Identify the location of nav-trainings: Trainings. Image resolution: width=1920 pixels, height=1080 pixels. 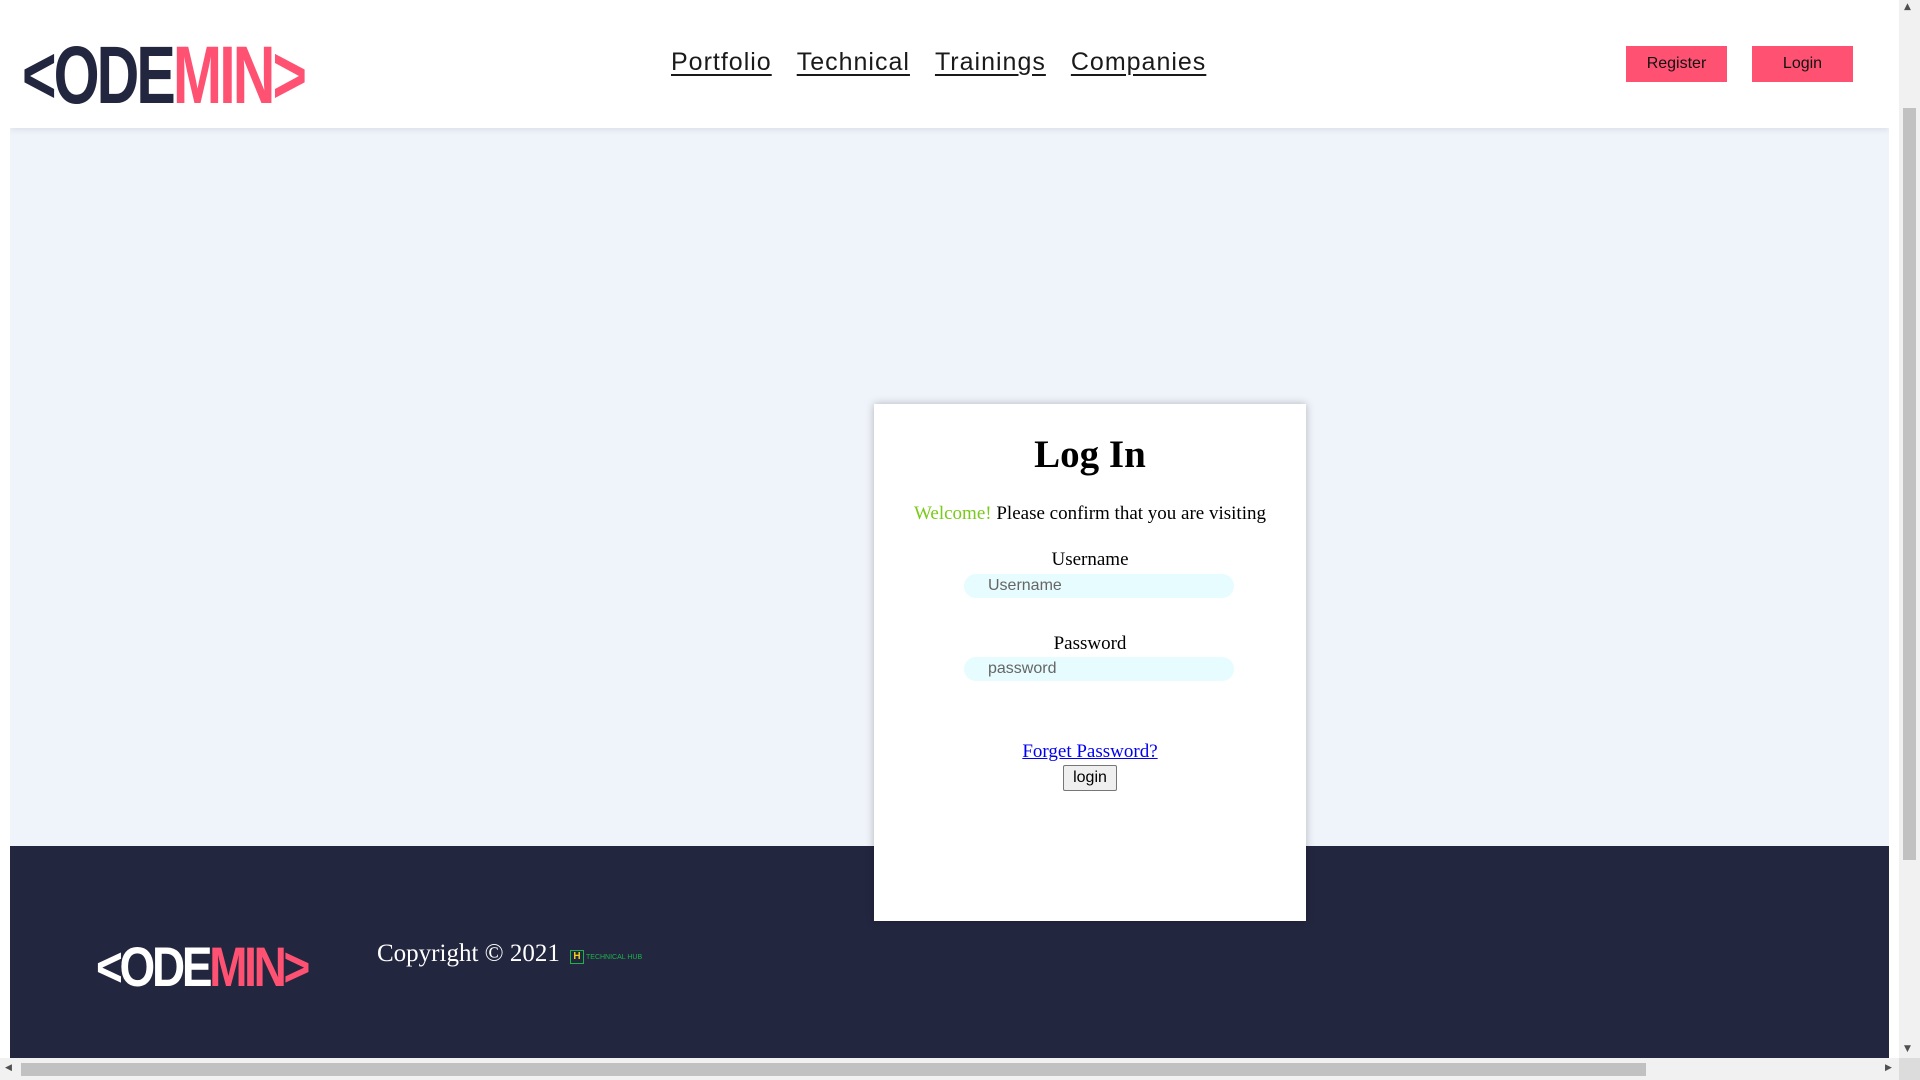
(990, 62).